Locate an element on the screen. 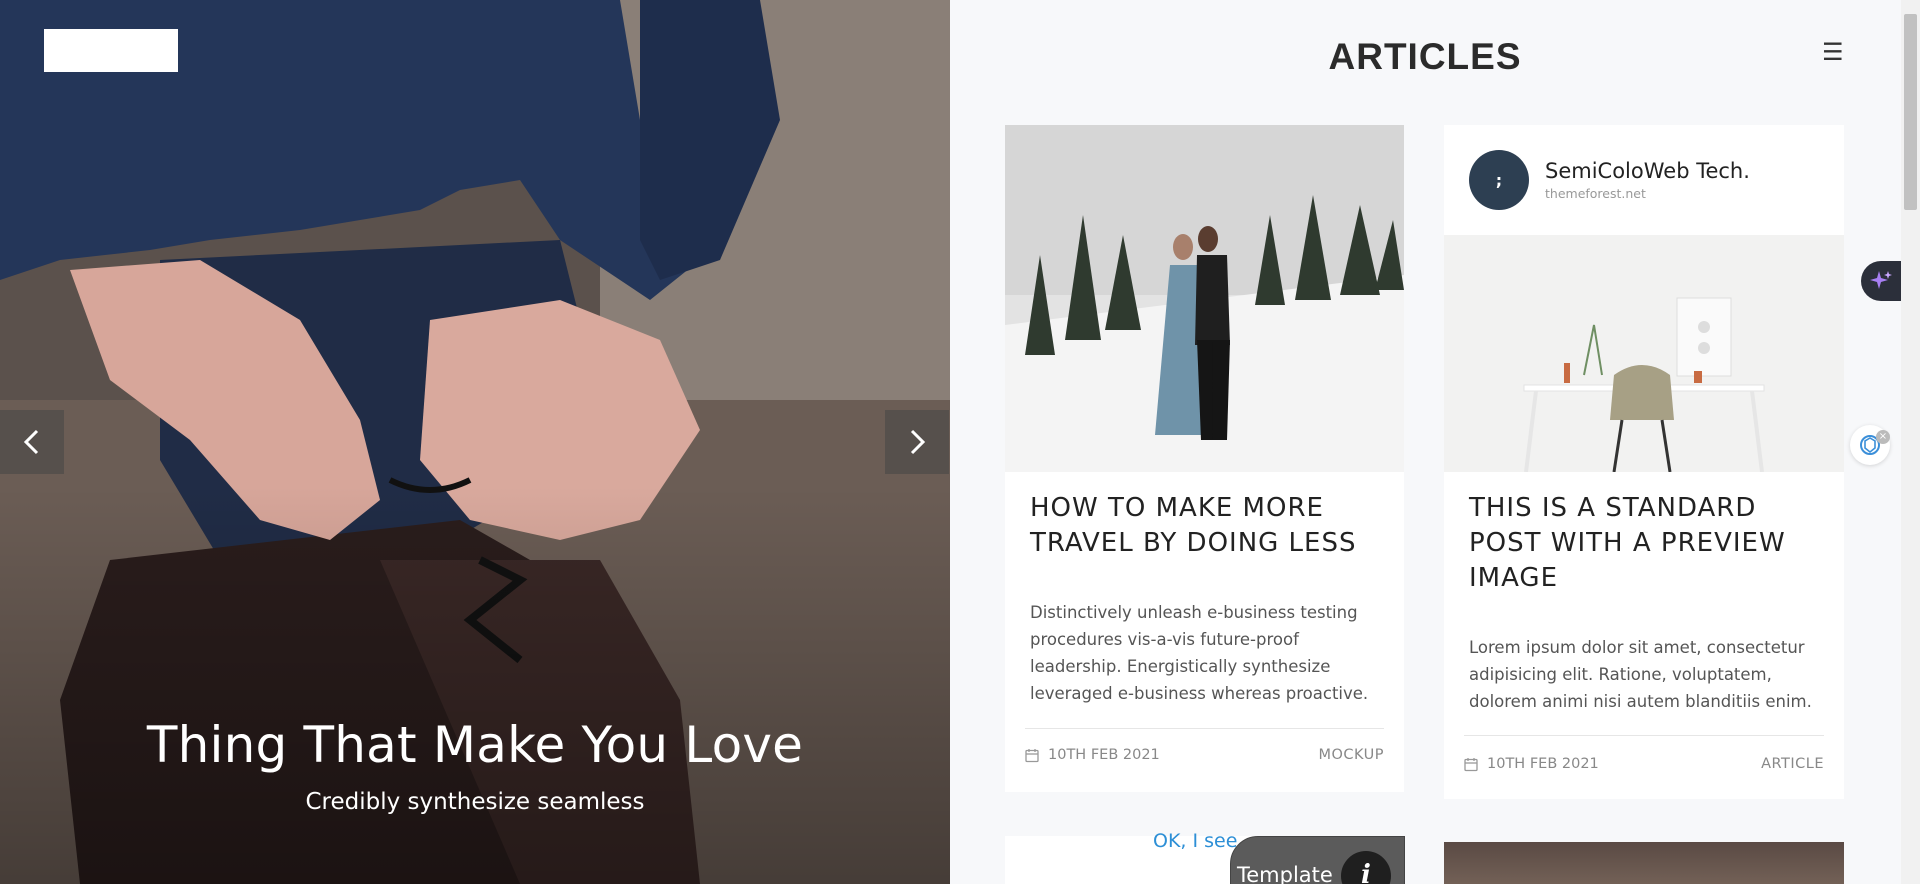 The image size is (1920, 884). sparkle-icon is located at coordinates (1881, 280).